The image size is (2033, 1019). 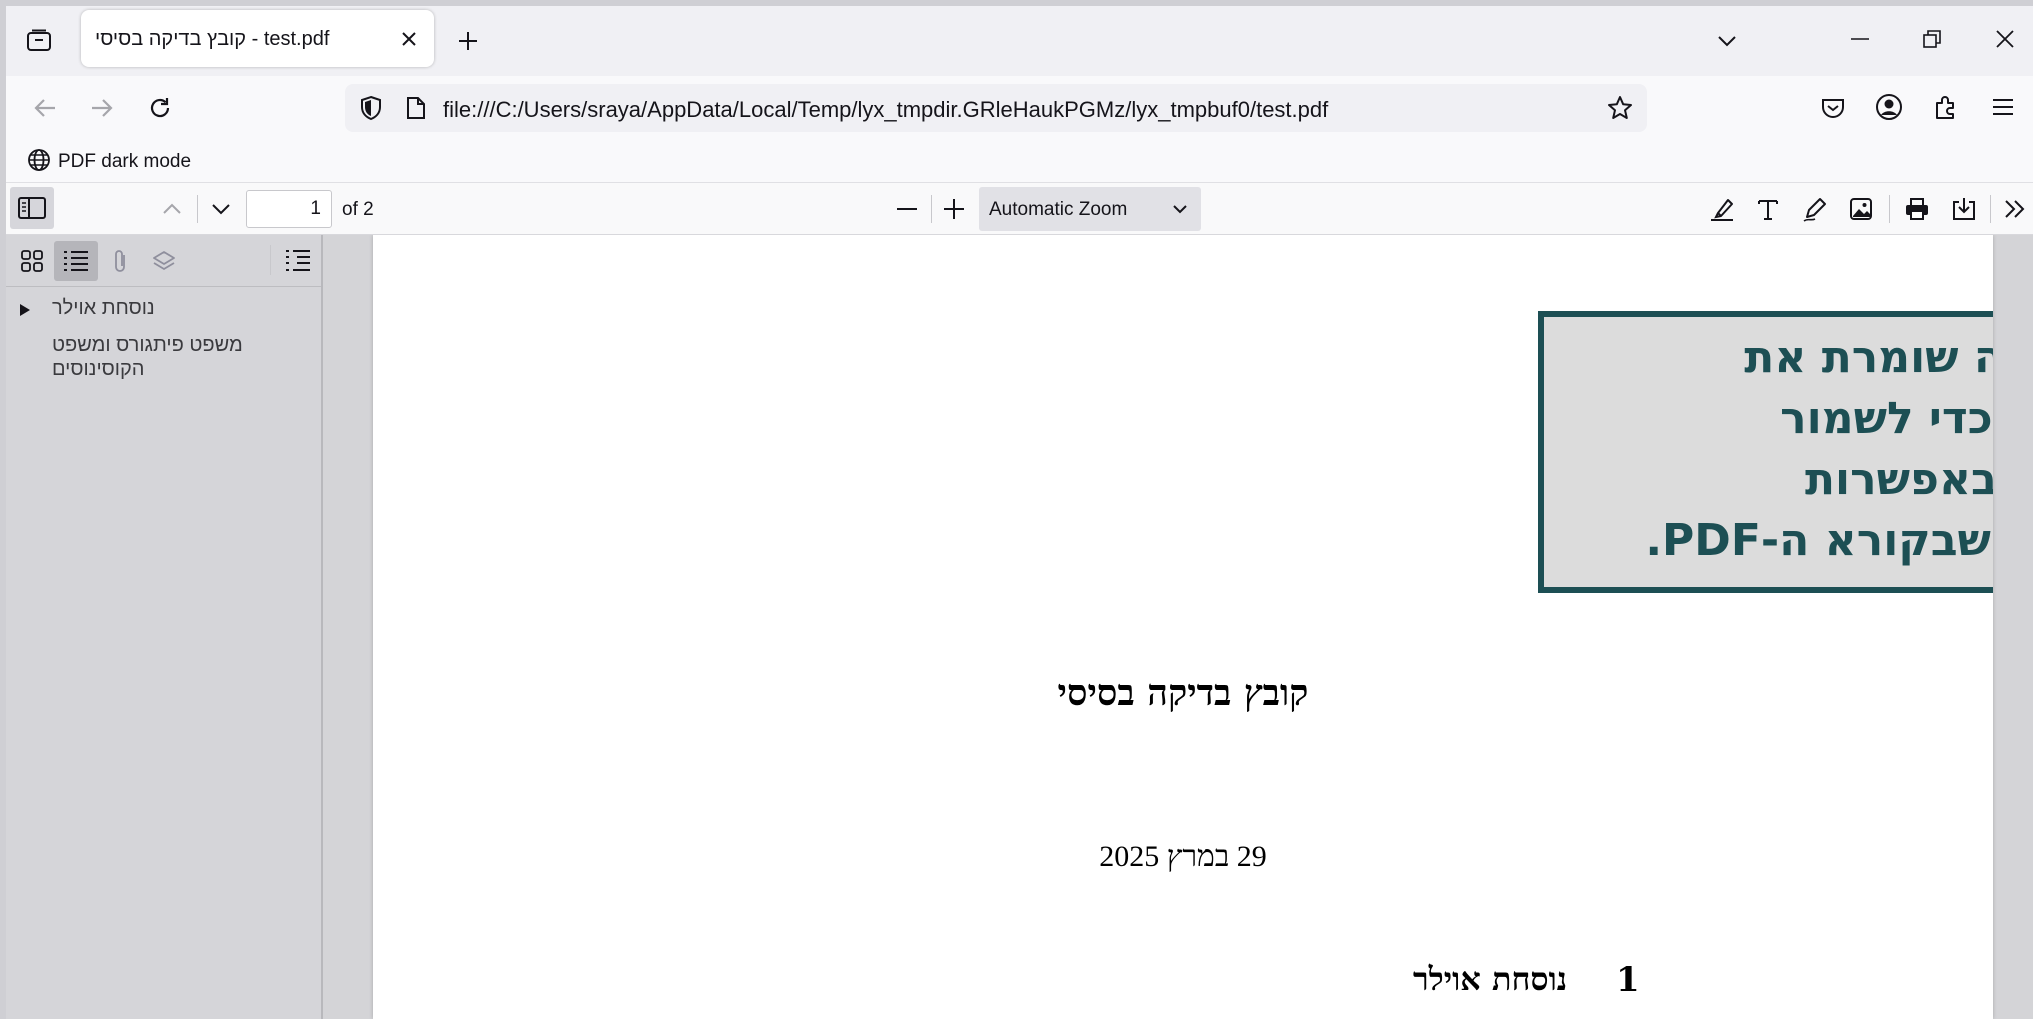 I want to click on notice-line: "Save" שבקורא ה-PDF., so click(x=1819, y=540).